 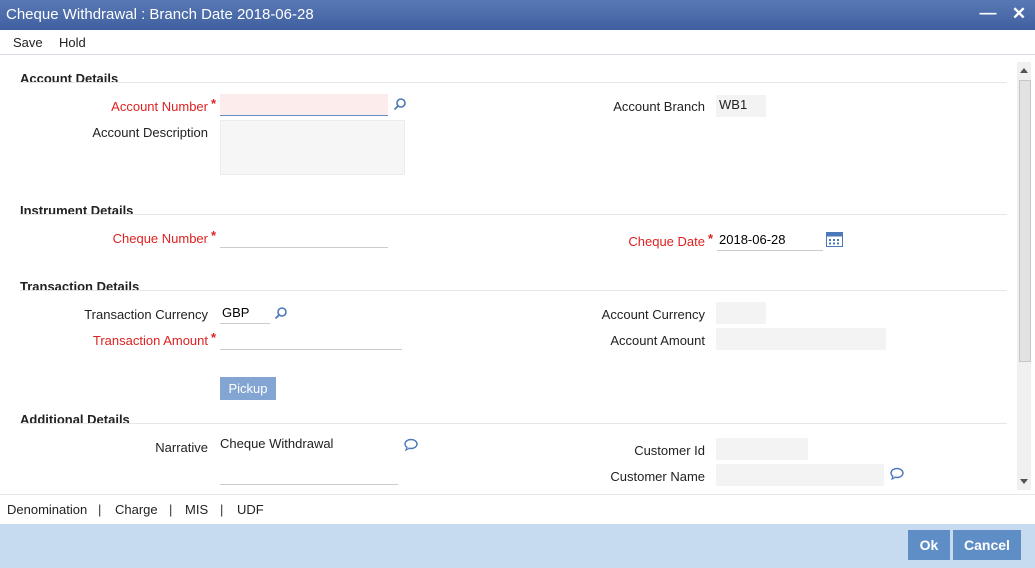 What do you see at coordinates (146, 314) in the screenshot?
I see `transaction-currency-label: Transaction Currency` at bounding box center [146, 314].